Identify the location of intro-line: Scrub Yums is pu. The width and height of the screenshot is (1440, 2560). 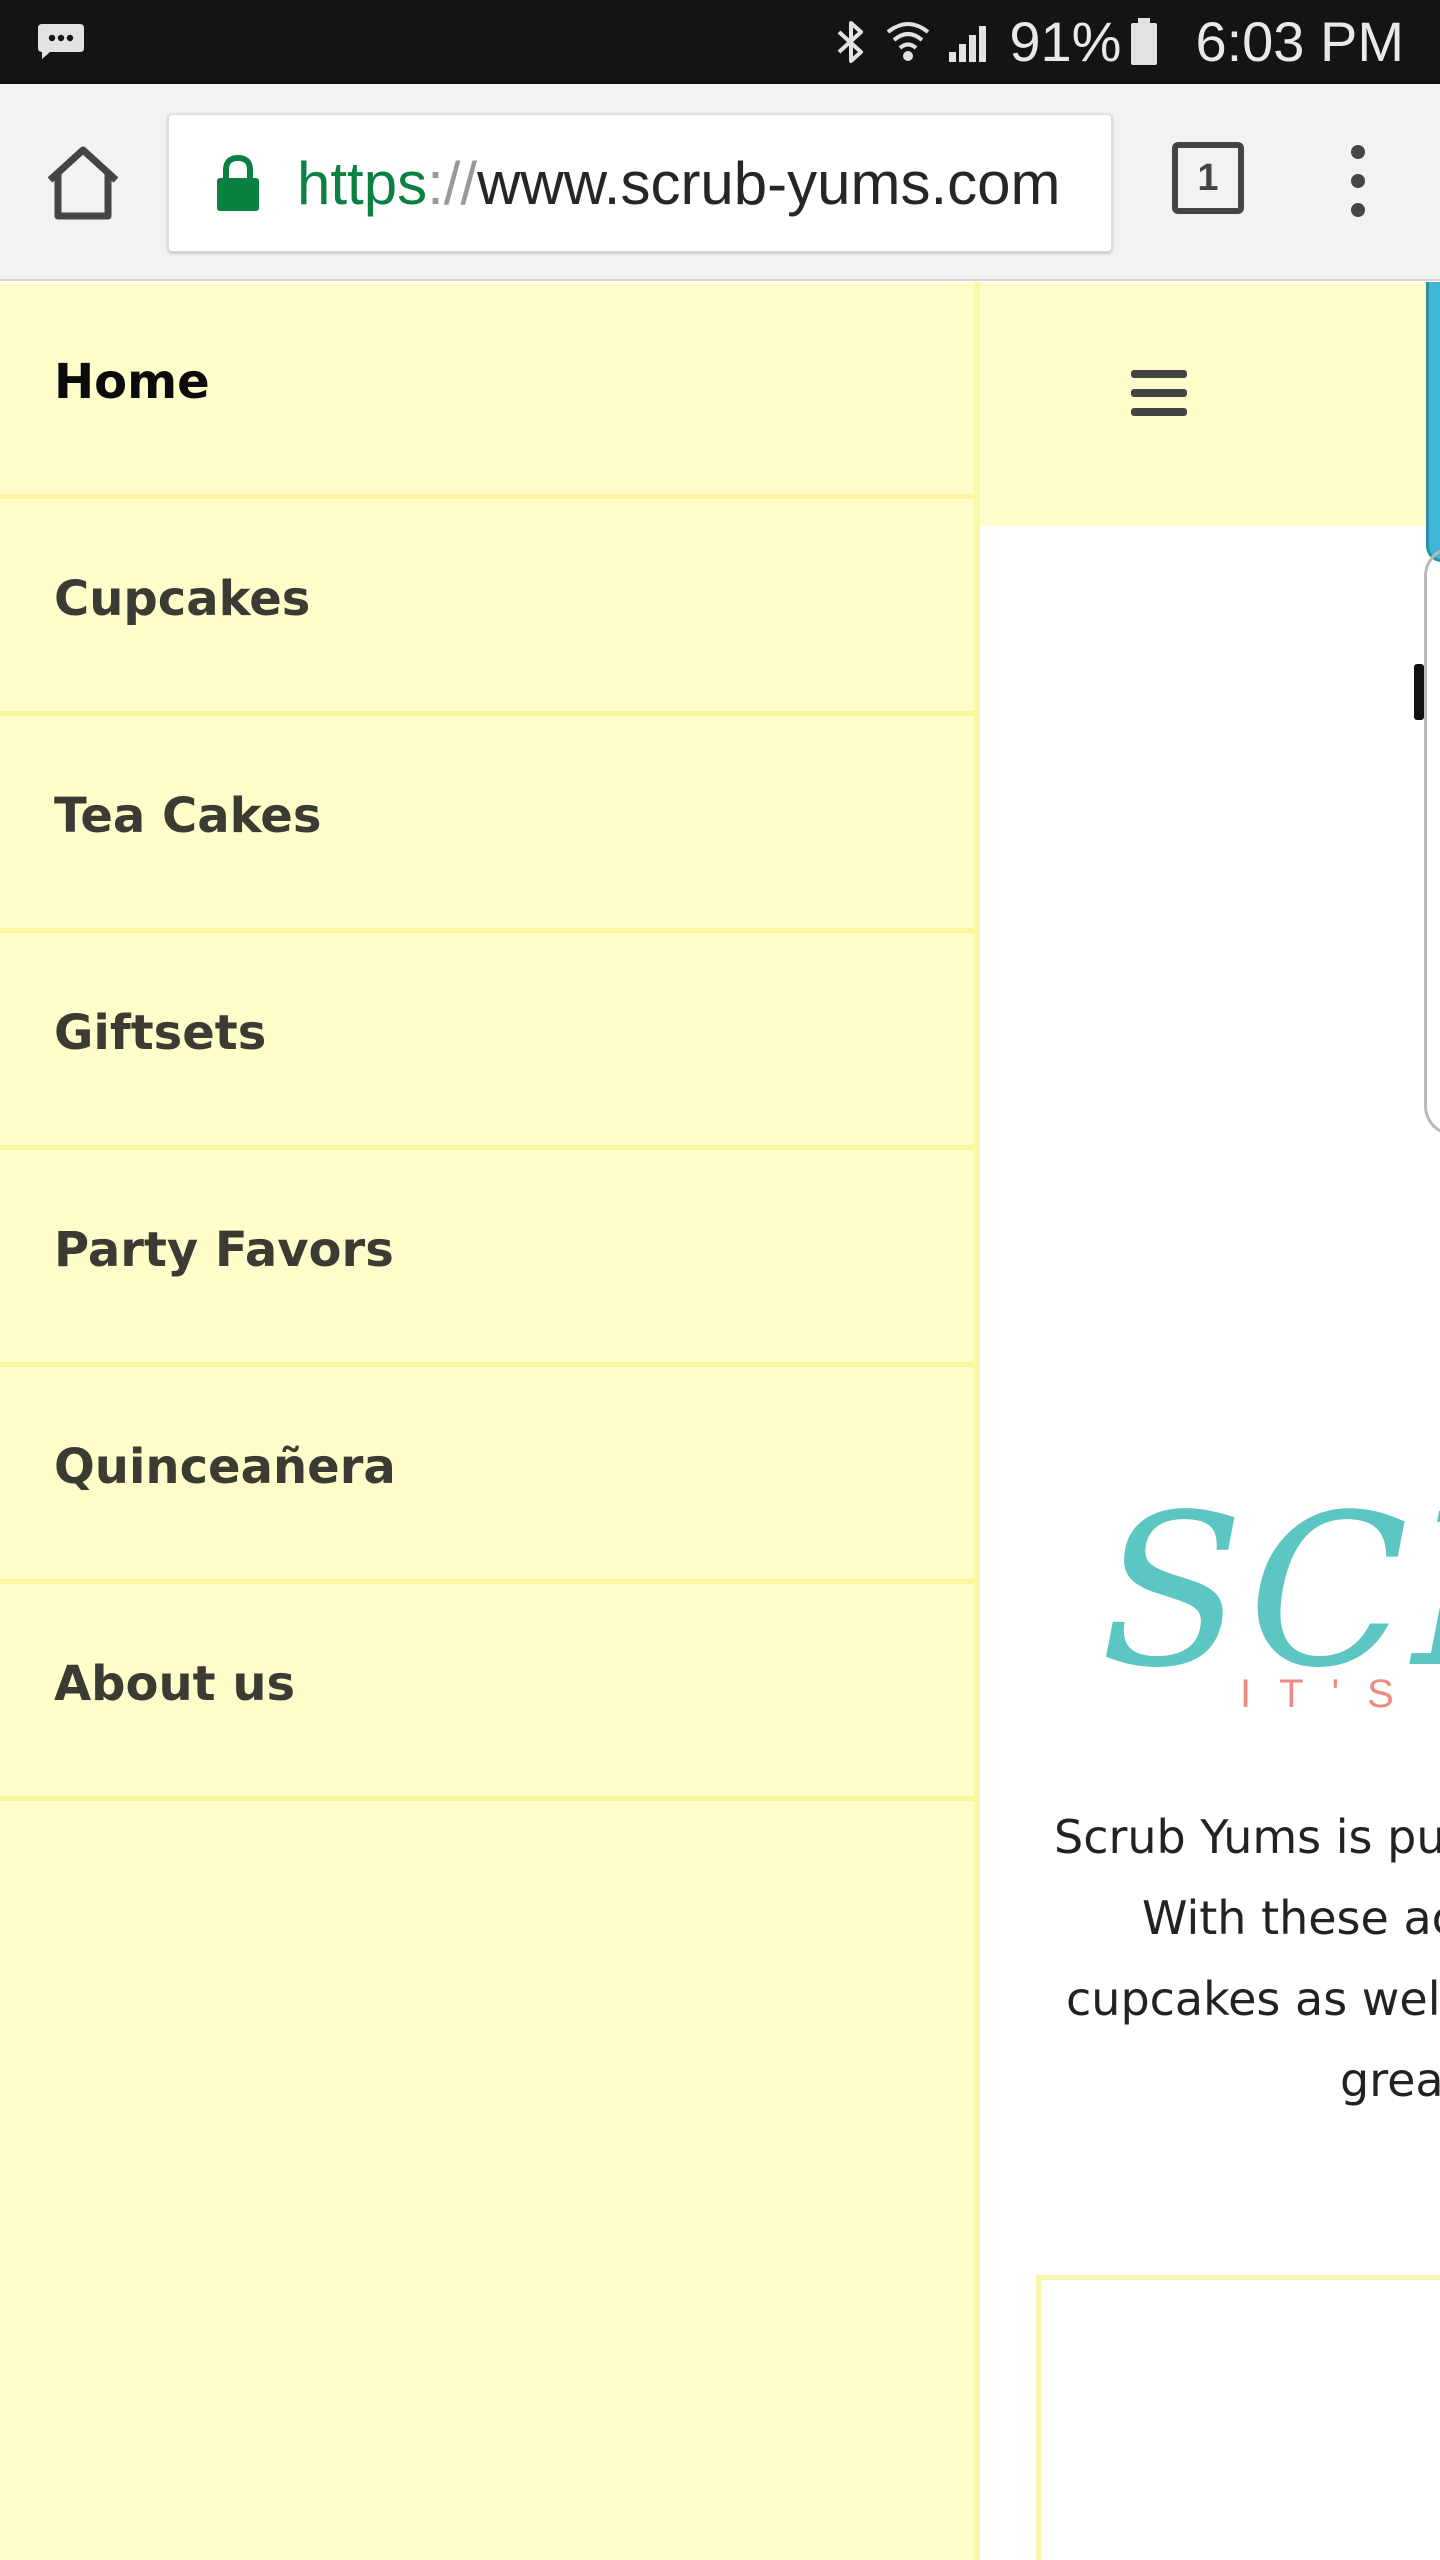
(1247, 1837).